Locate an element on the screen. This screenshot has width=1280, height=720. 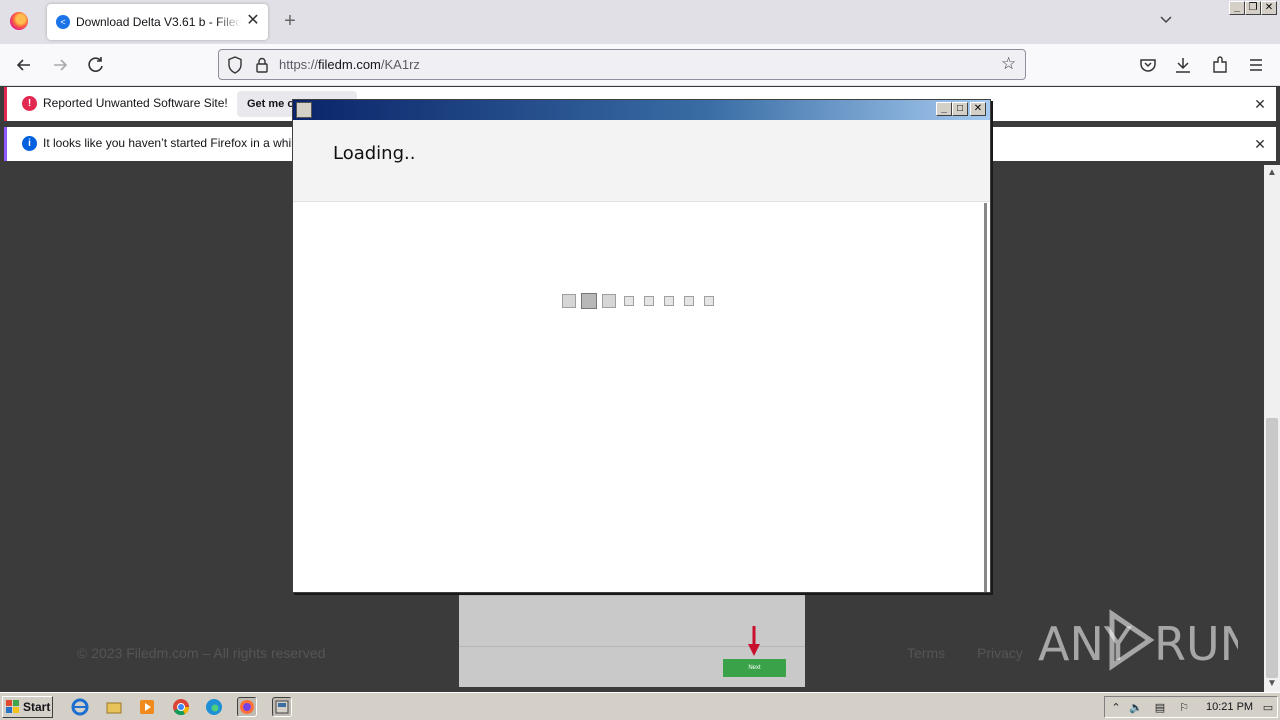
scroll-up-icon: ▲ is located at coordinates (1272, 173).